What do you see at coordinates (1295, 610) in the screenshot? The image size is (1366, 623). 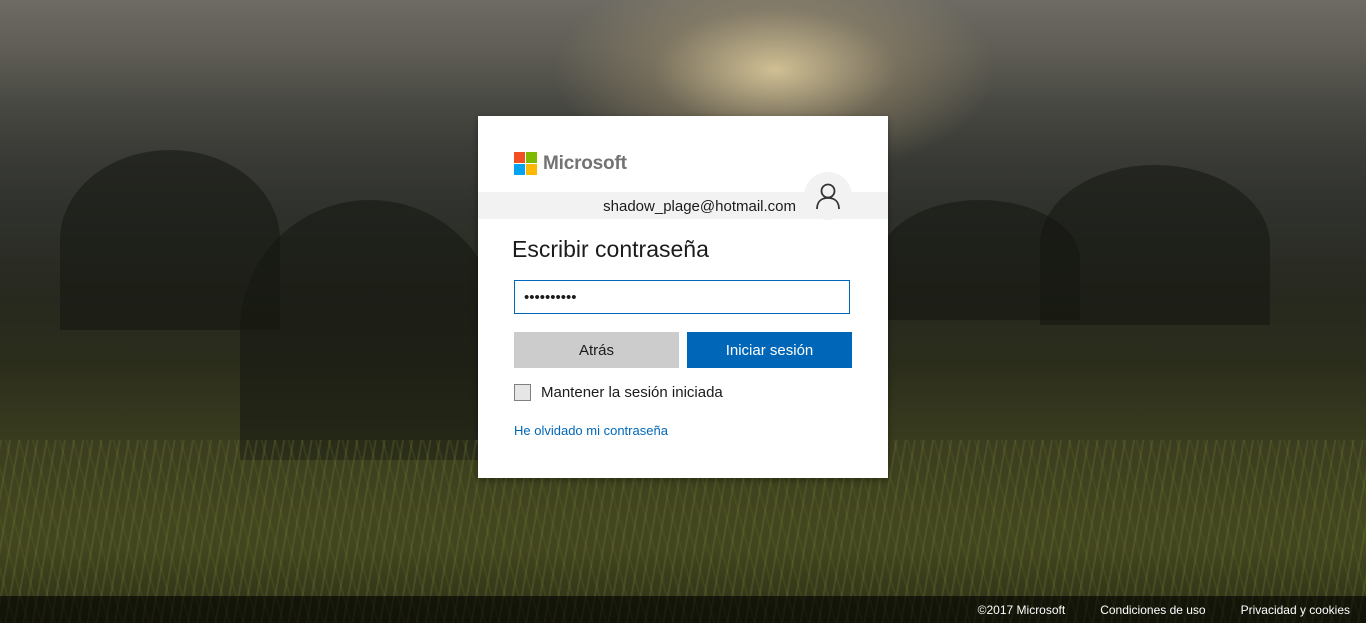 I see `privacy-link: Privacidad y cookies` at bounding box center [1295, 610].